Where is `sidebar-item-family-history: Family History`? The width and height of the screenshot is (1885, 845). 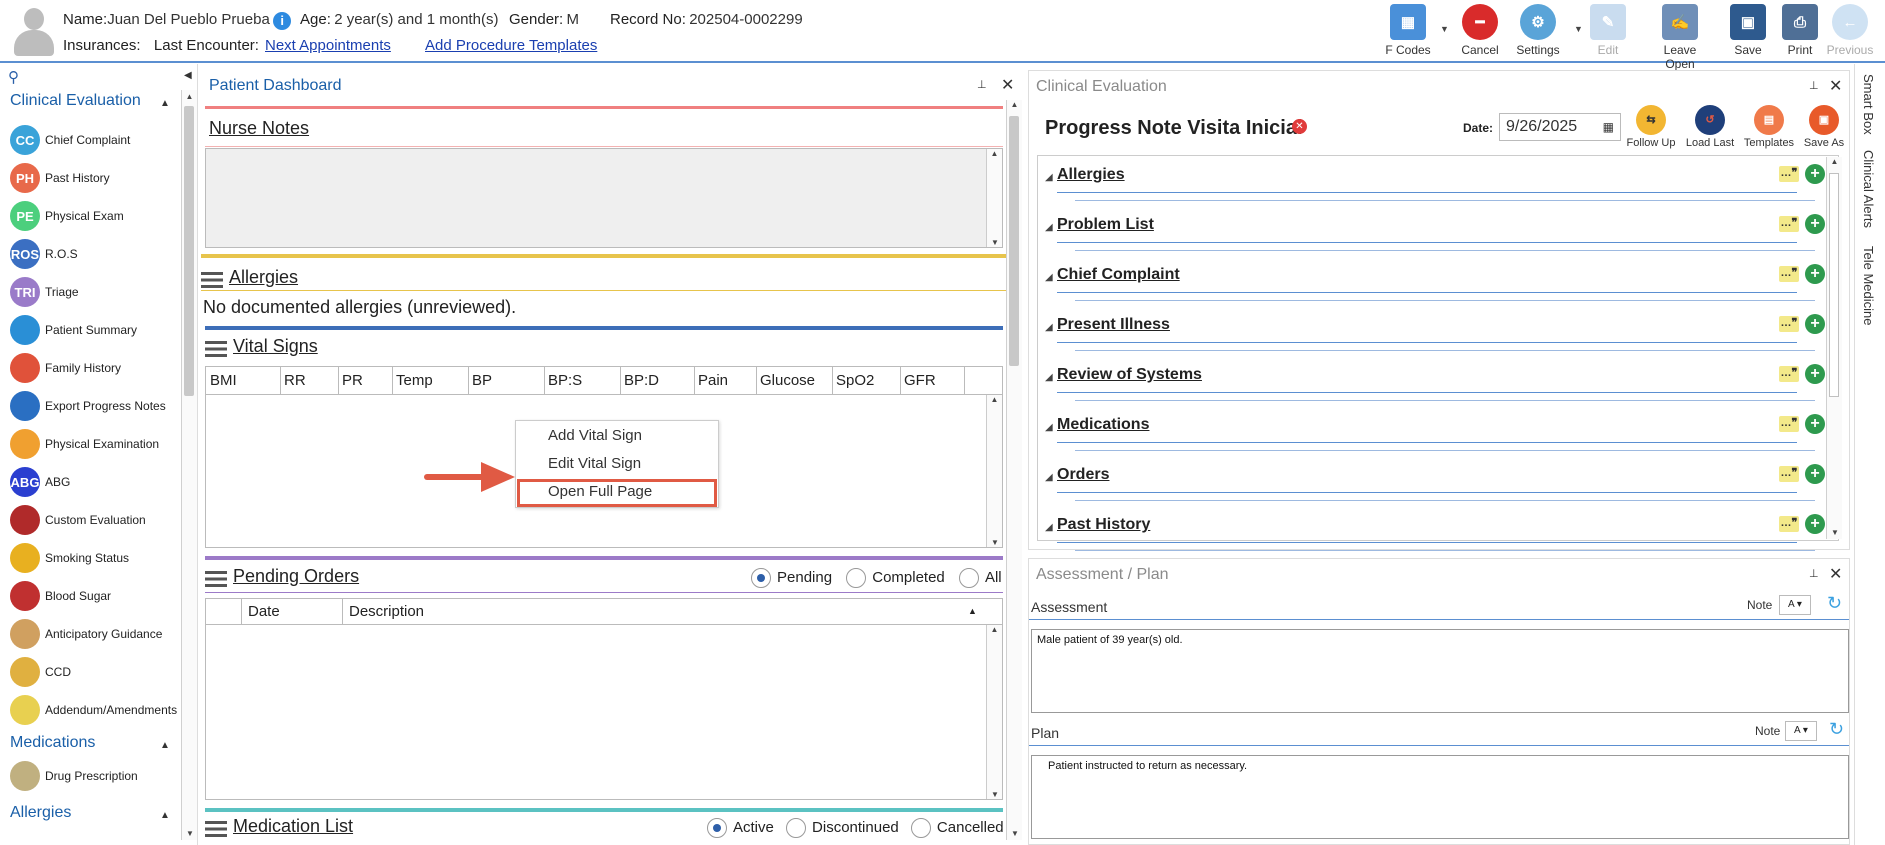 sidebar-item-family-history: Family History is located at coordinates (65, 368).